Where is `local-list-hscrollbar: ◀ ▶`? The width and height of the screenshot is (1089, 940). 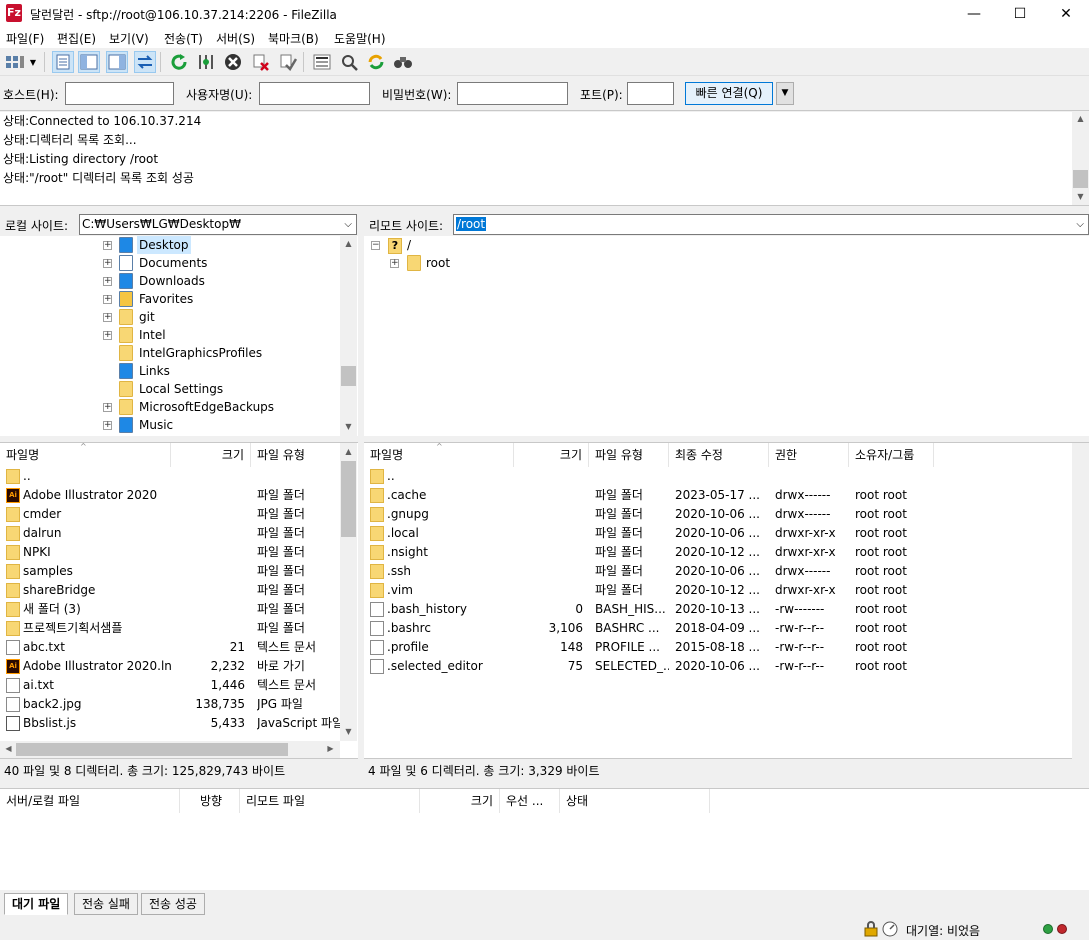 local-list-hscrollbar: ◀ ▶ is located at coordinates (170, 749).